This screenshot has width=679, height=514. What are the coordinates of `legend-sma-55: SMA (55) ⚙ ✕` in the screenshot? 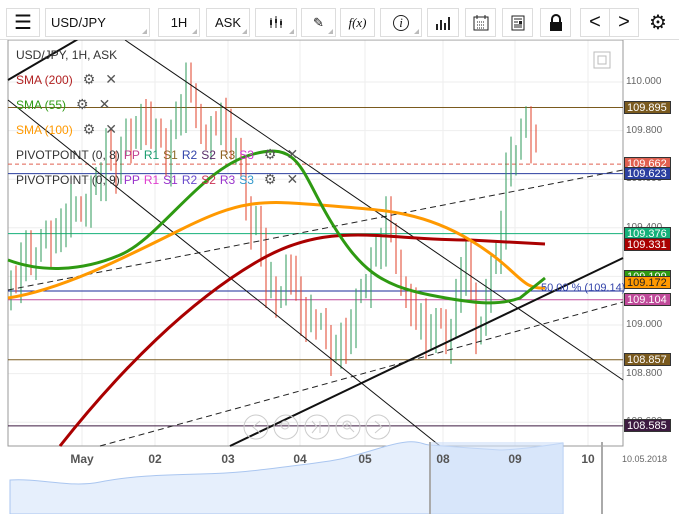 It's located at (63, 104).